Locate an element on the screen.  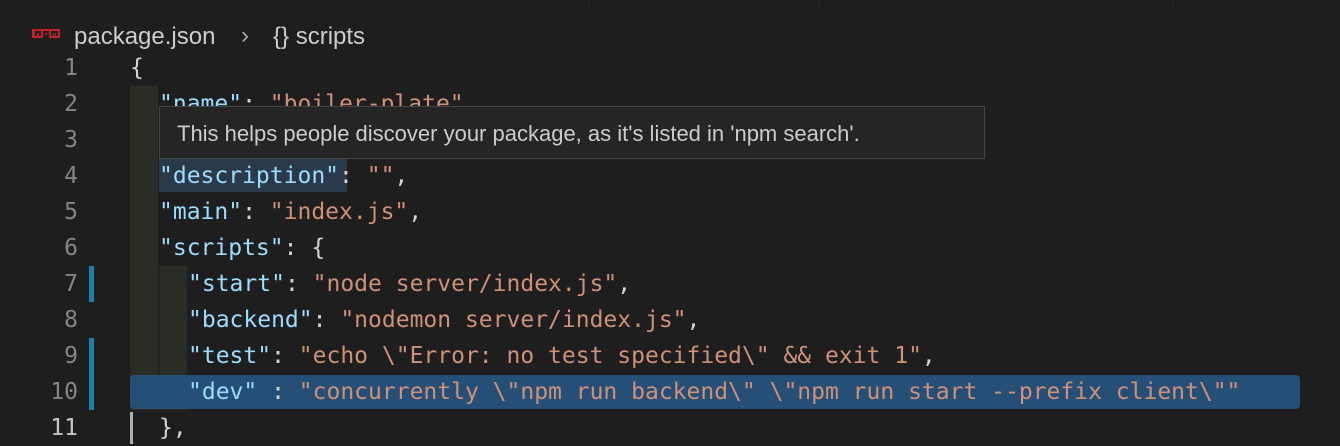
code-text: "main": "index.js", is located at coordinates (291, 212).